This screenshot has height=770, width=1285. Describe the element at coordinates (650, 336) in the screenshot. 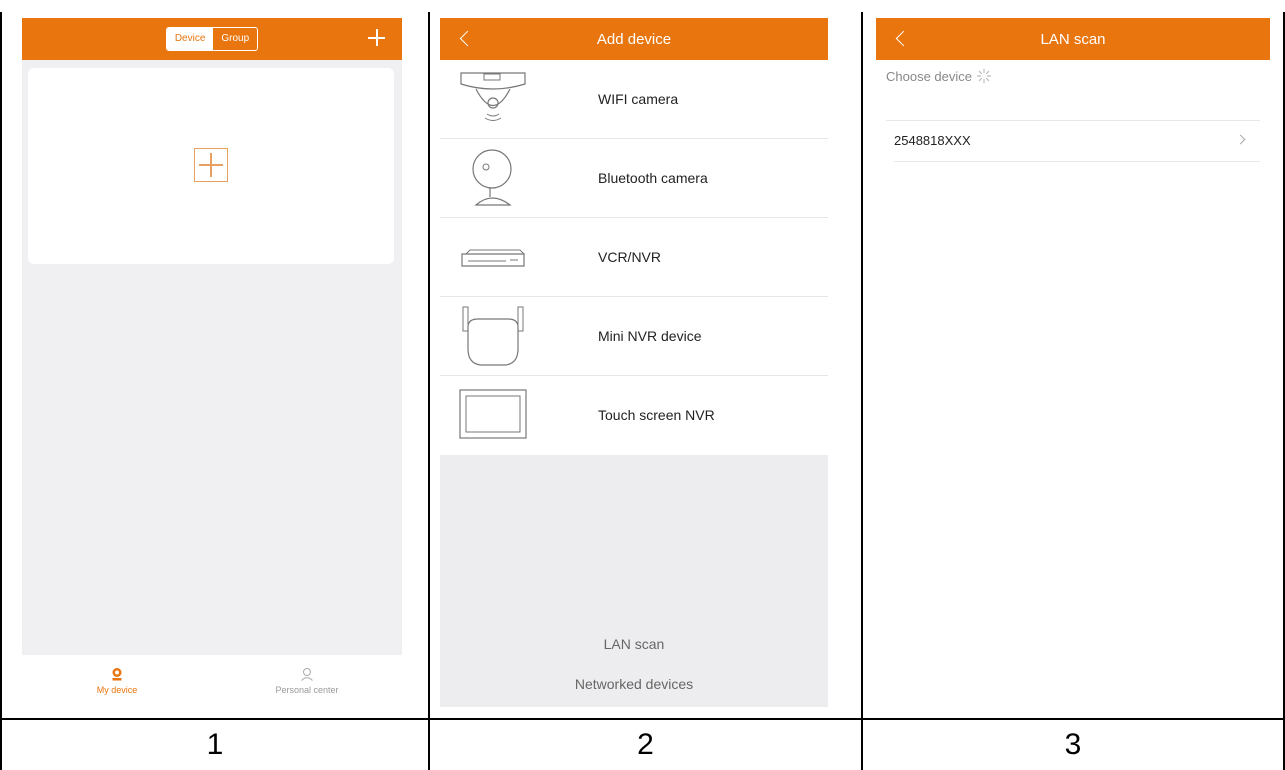

I see `device-label: Mini NVR device` at that location.